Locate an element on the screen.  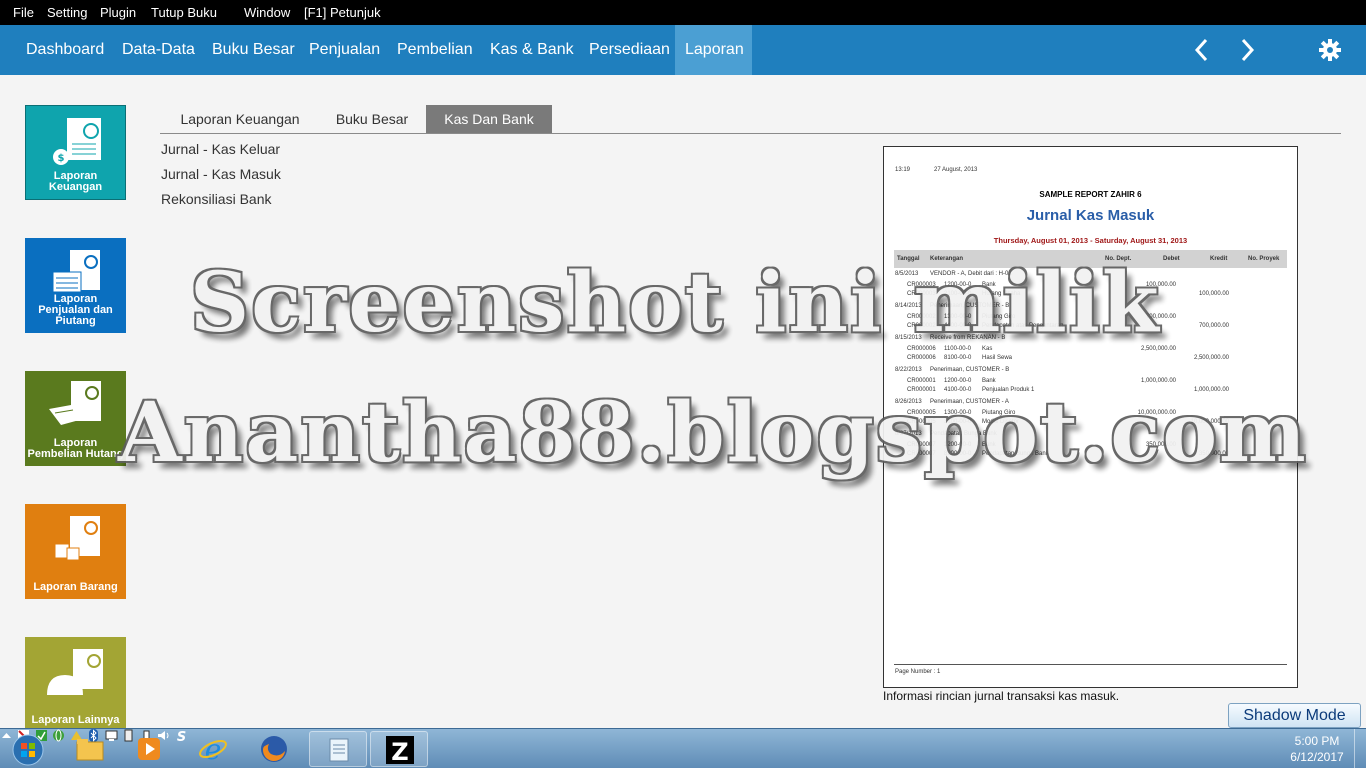
line-account-name: Kas is located at coordinates (987, 349).